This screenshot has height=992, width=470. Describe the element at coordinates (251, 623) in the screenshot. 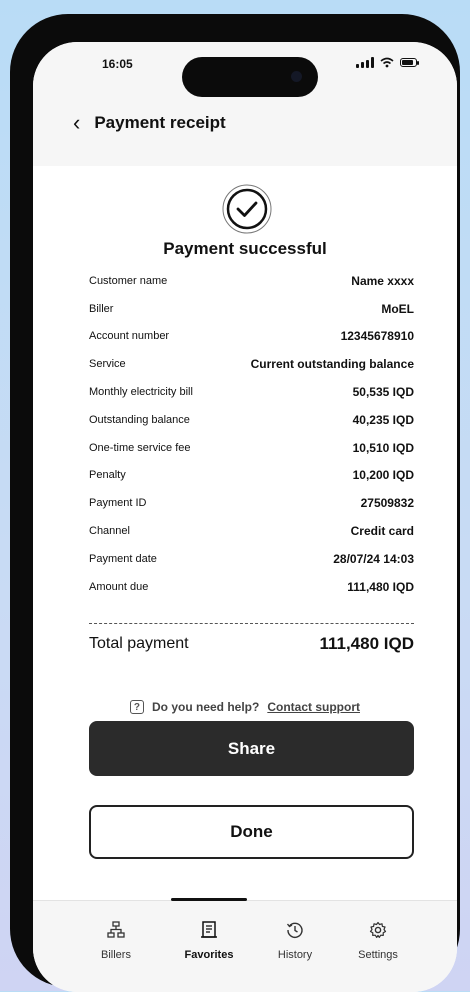

I see `dashed-divider` at that location.